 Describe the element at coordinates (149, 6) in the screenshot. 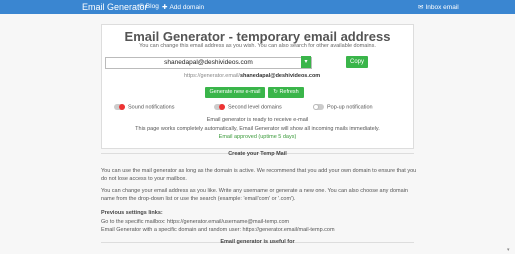

I see `nav-blog-link: ℗ Blog` at that location.